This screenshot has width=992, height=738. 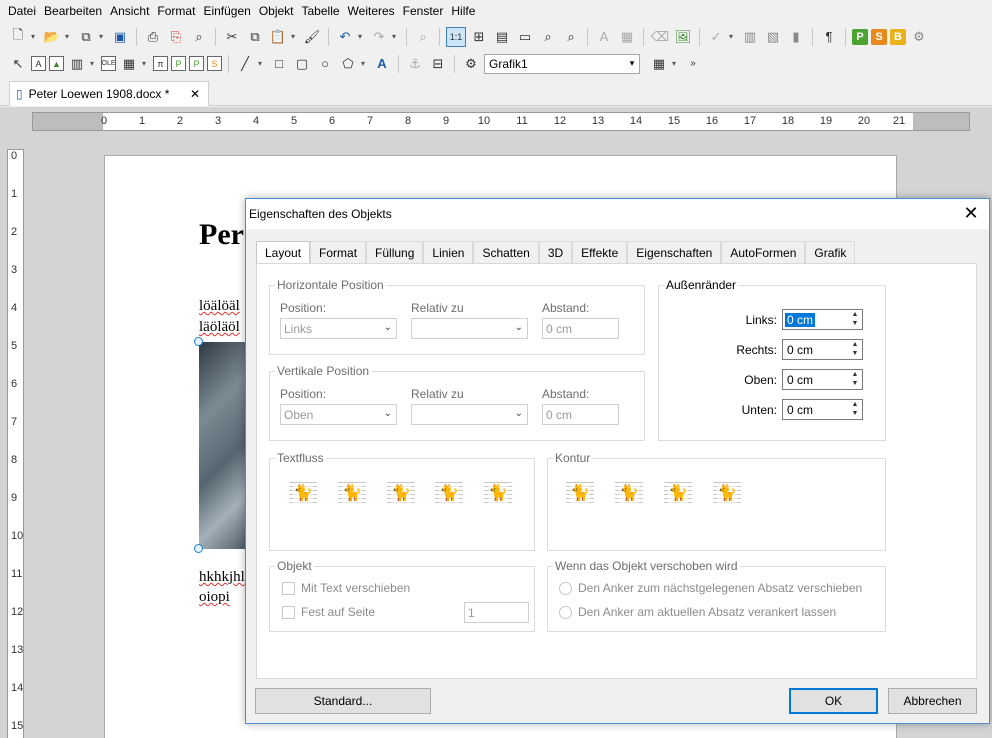 What do you see at coordinates (153, 37) in the screenshot?
I see `print-icon: ⎙` at bounding box center [153, 37].